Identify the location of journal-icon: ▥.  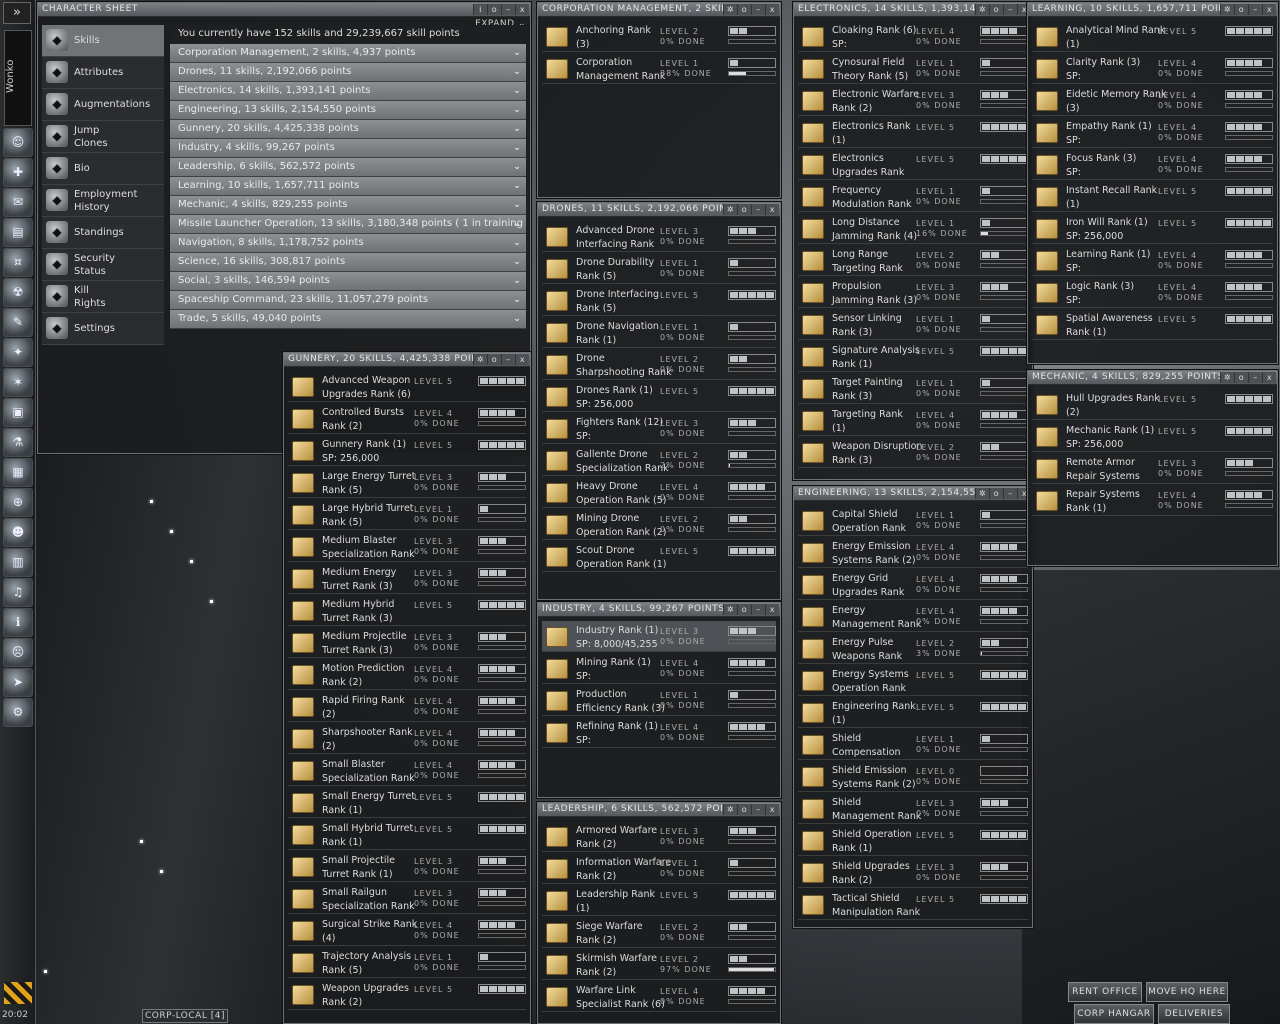
(18, 562).